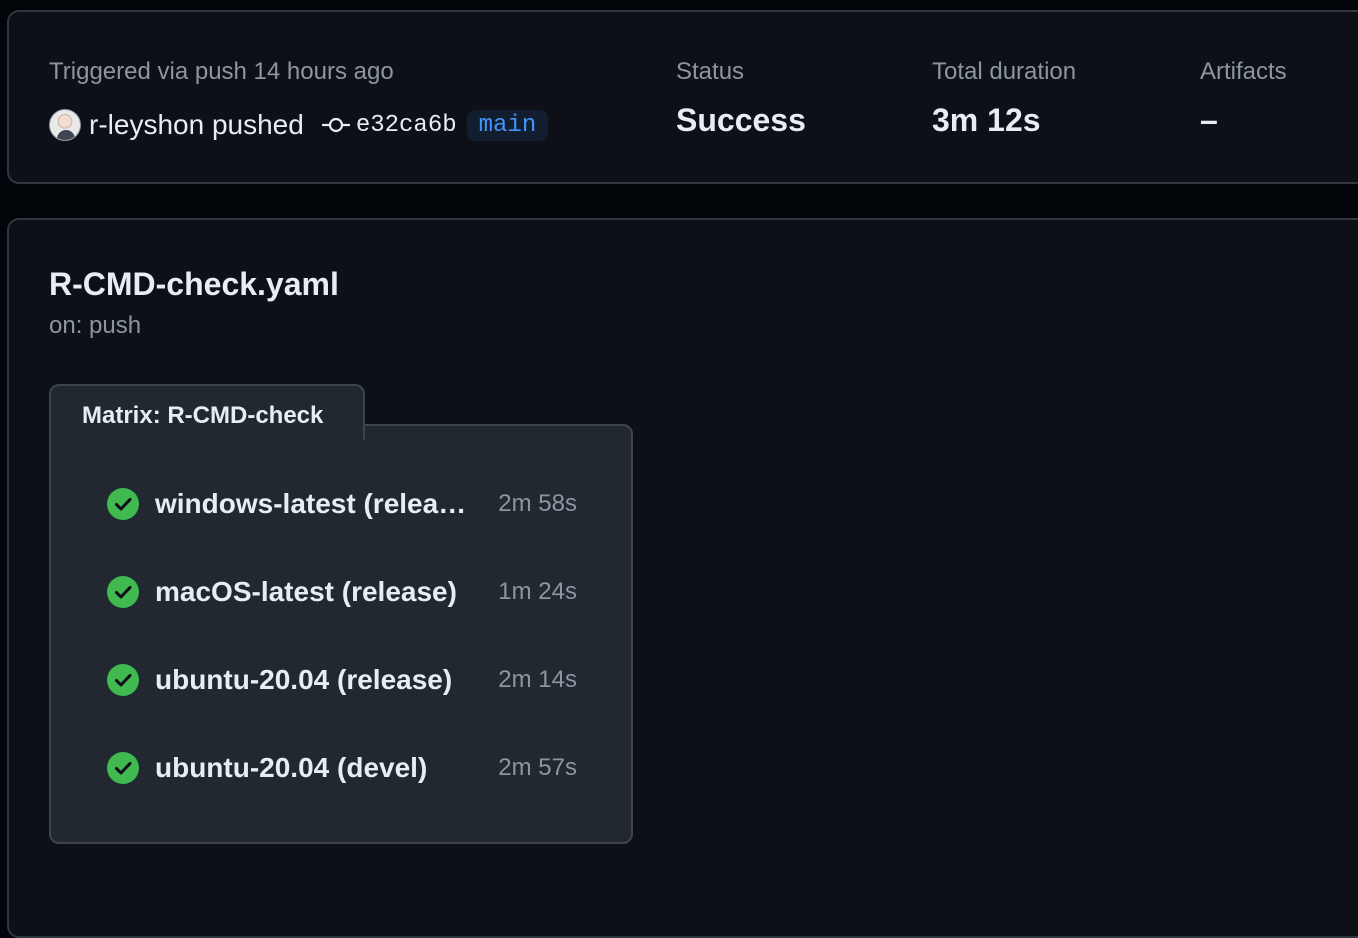 The width and height of the screenshot is (1358, 938). Describe the element at coordinates (335, 125) in the screenshot. I see `git-commit-icon` at that location.